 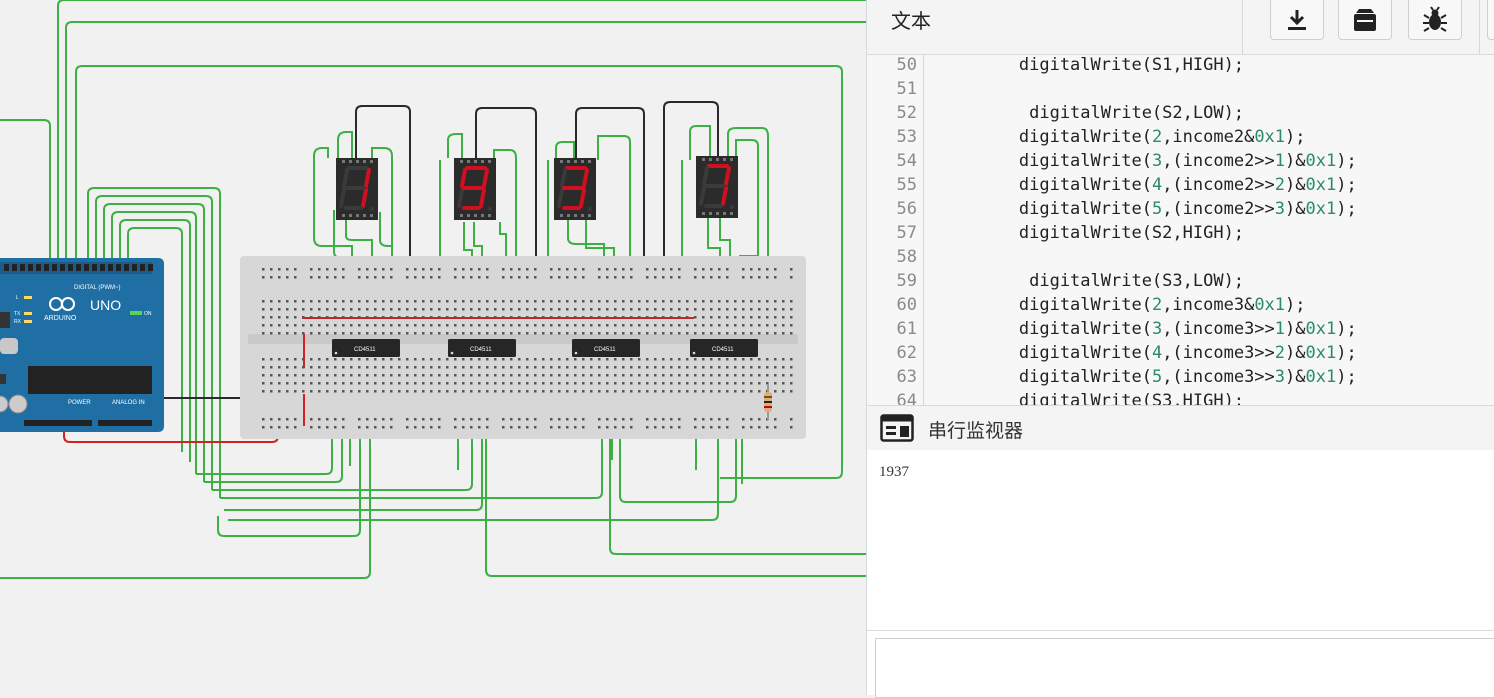 I want to click on library-button, so click(x=1365, y=20).